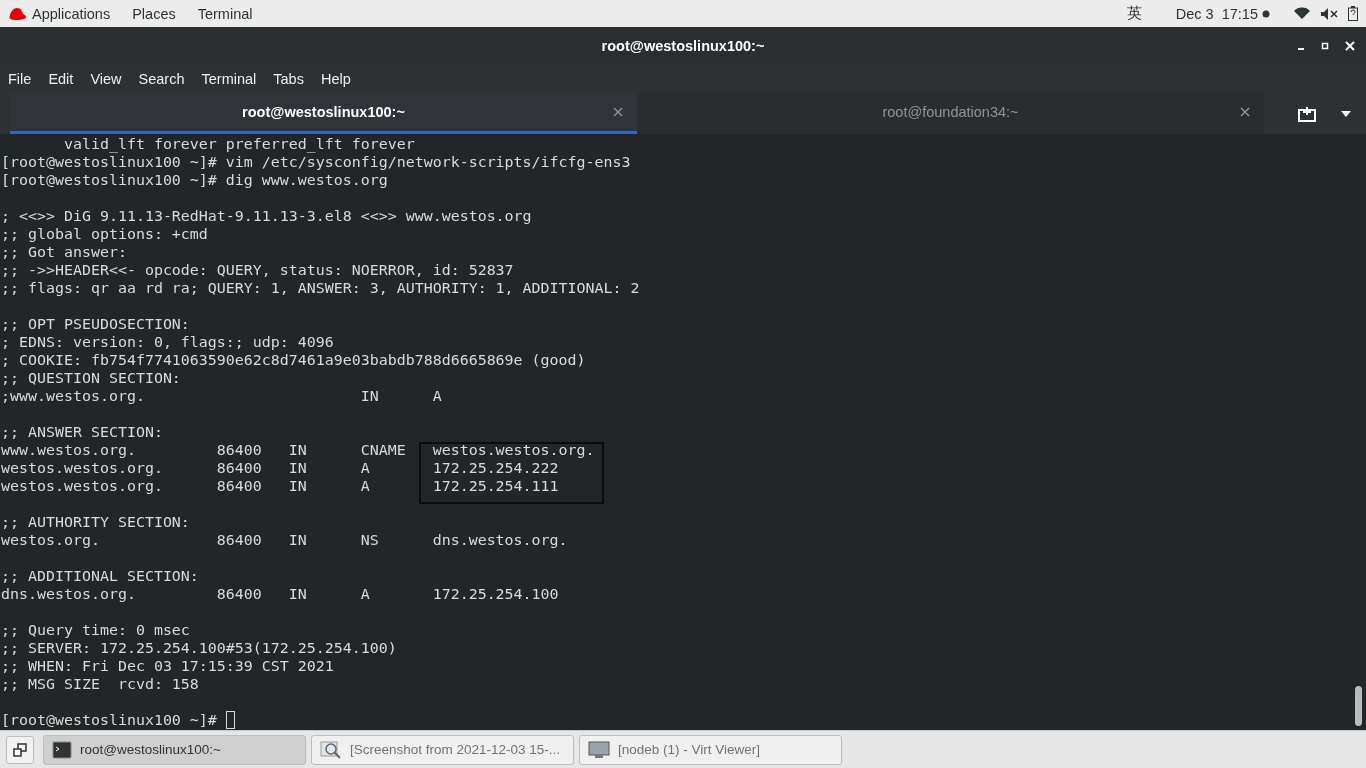 This screenshot has height=768, width=1366. Describe the element at coordinates (199, 648) in the screenshot. I see `terminal-line: ;; SERVER: 172.25.254.100#53(172.25.254.100)` at that location.